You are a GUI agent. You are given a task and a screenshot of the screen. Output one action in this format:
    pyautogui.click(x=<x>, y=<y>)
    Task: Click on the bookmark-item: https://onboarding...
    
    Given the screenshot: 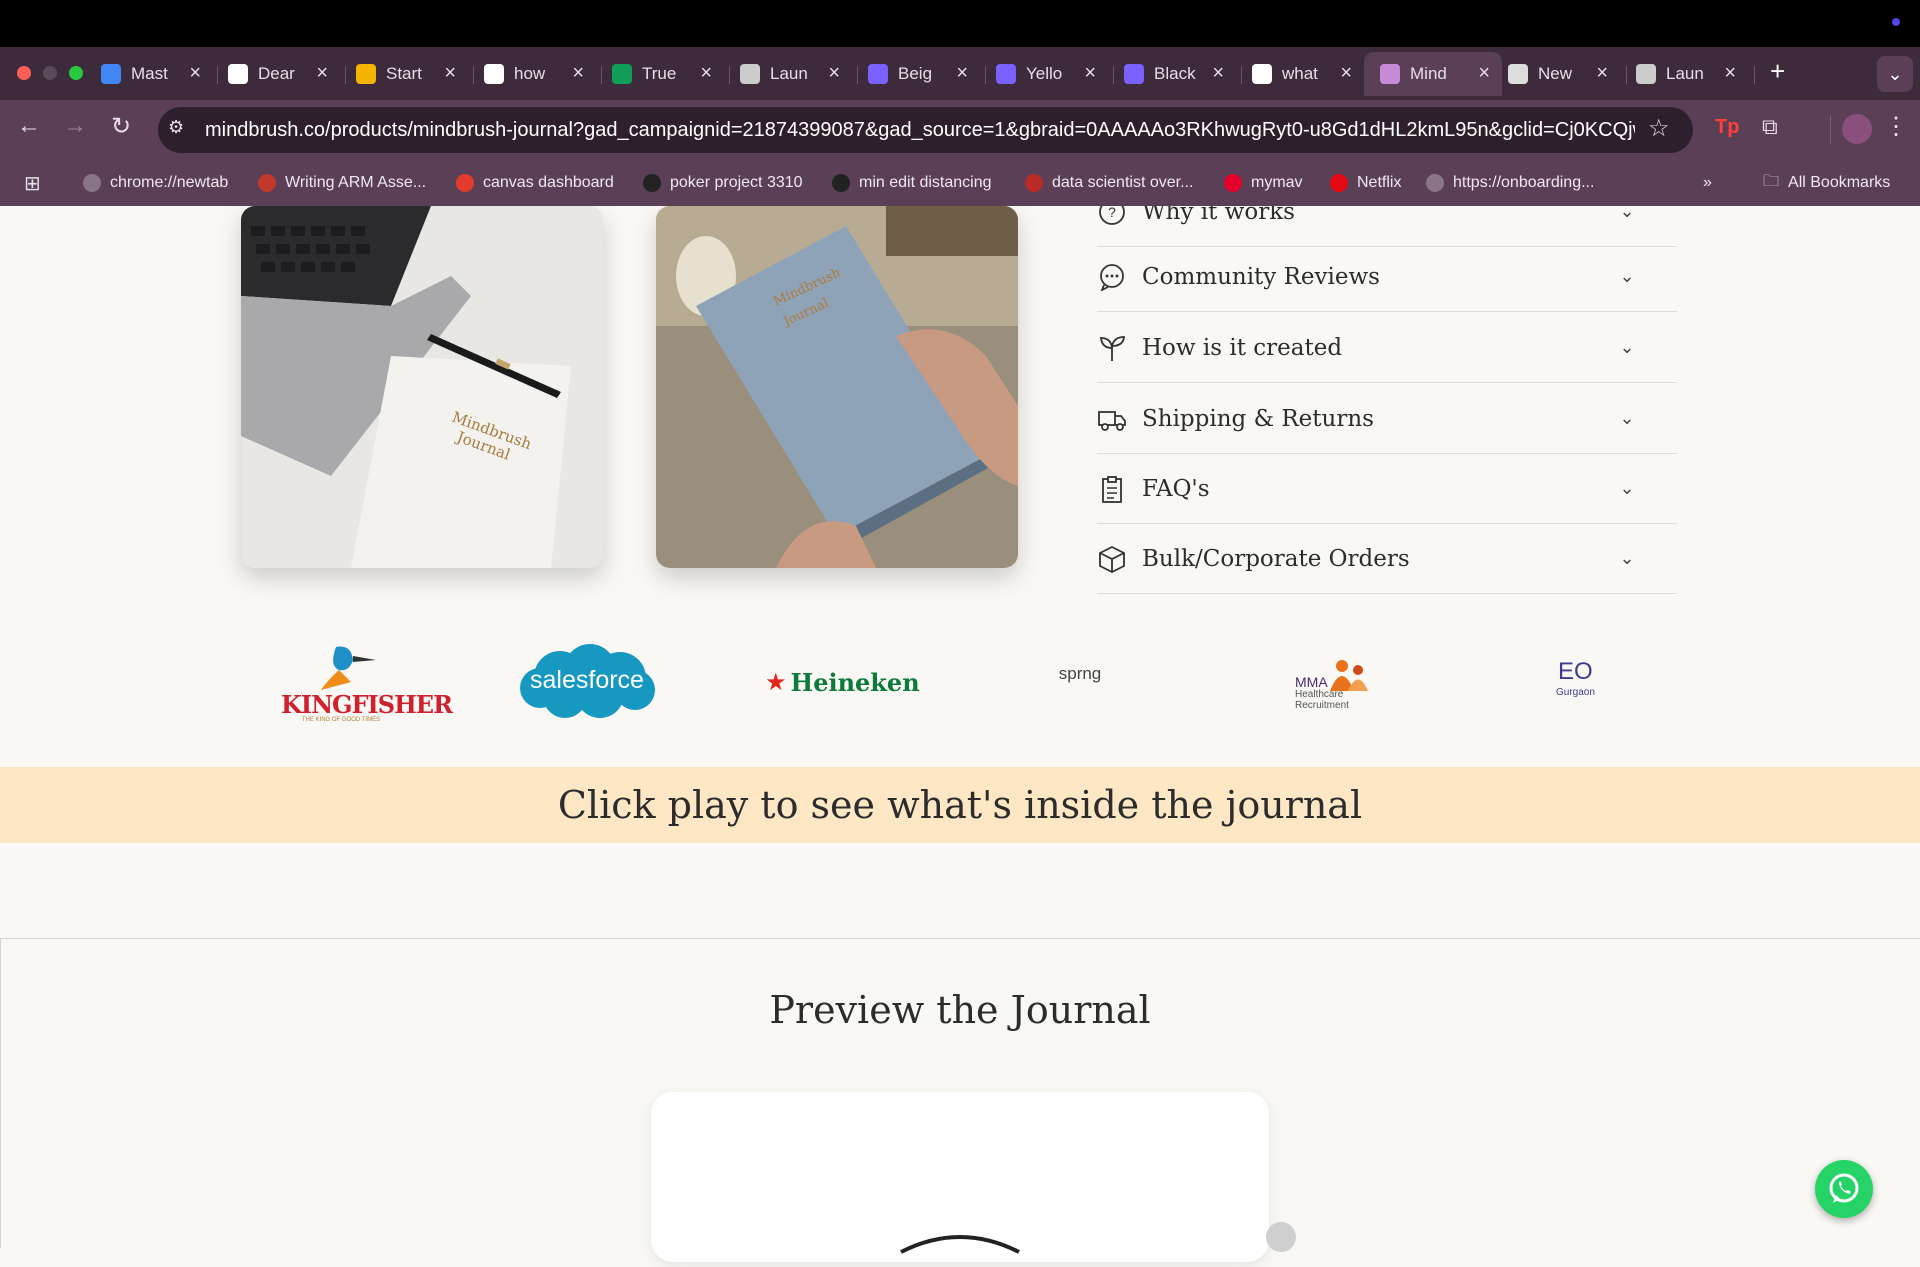 What is the action you would take?
    pyautogui.click(x=1510, y=183)
    